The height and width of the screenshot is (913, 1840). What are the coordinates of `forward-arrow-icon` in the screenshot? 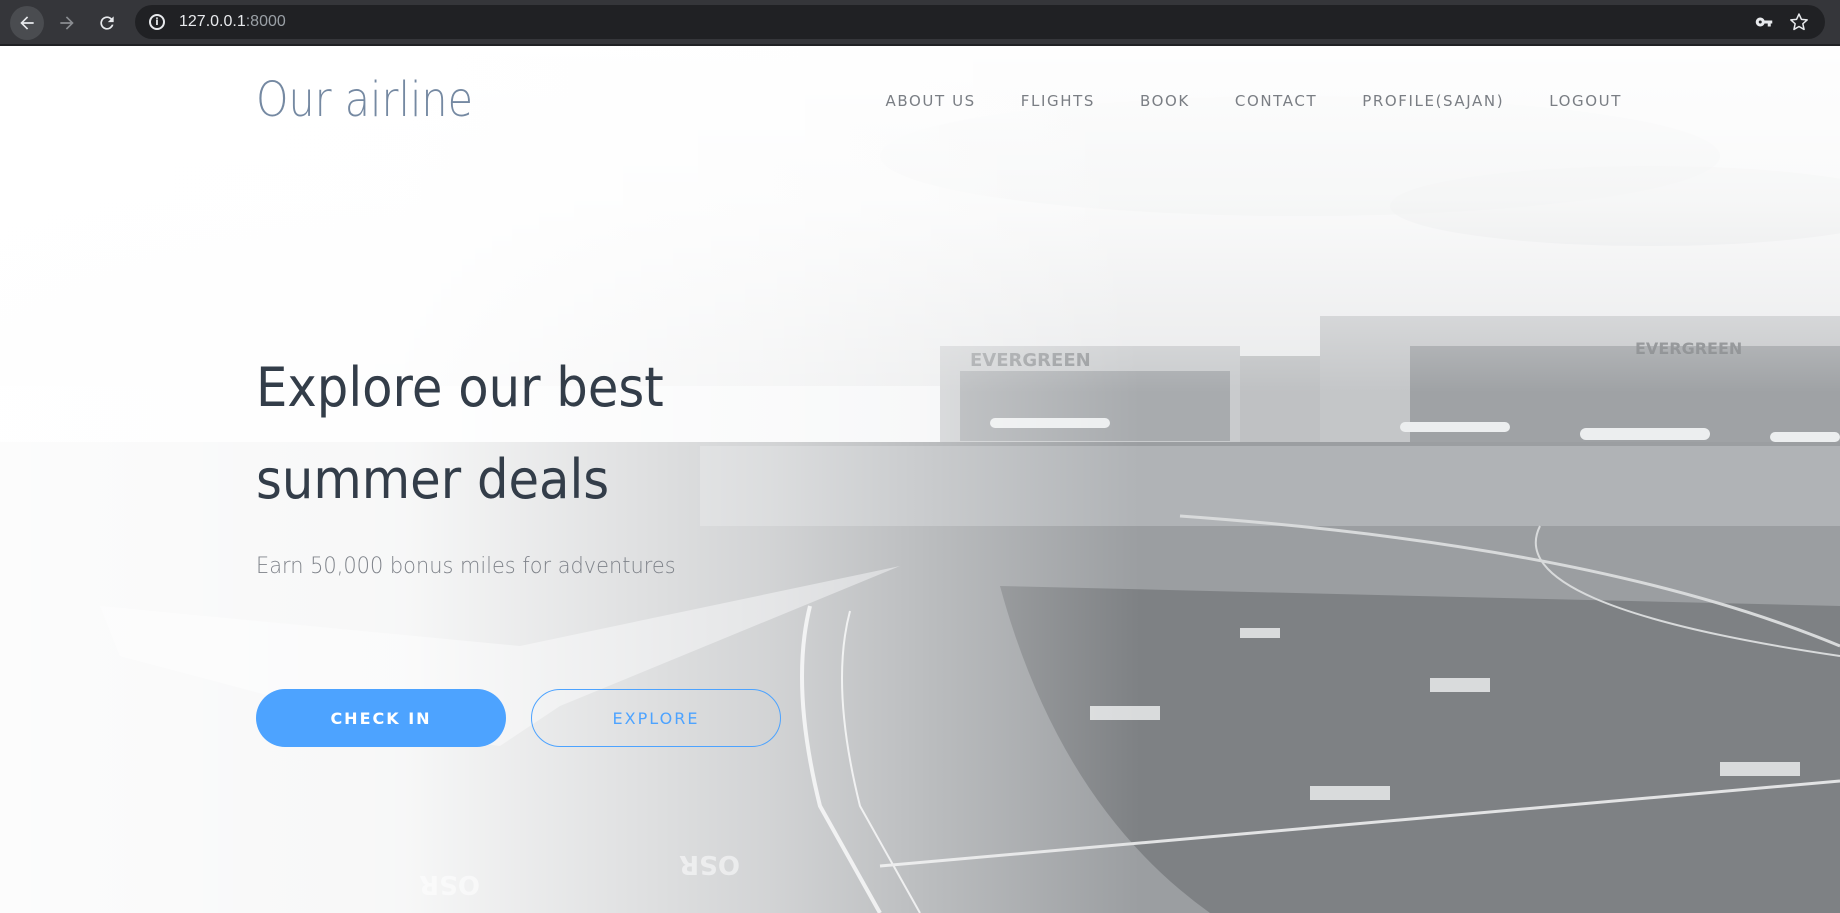 It's located at (67, 23).